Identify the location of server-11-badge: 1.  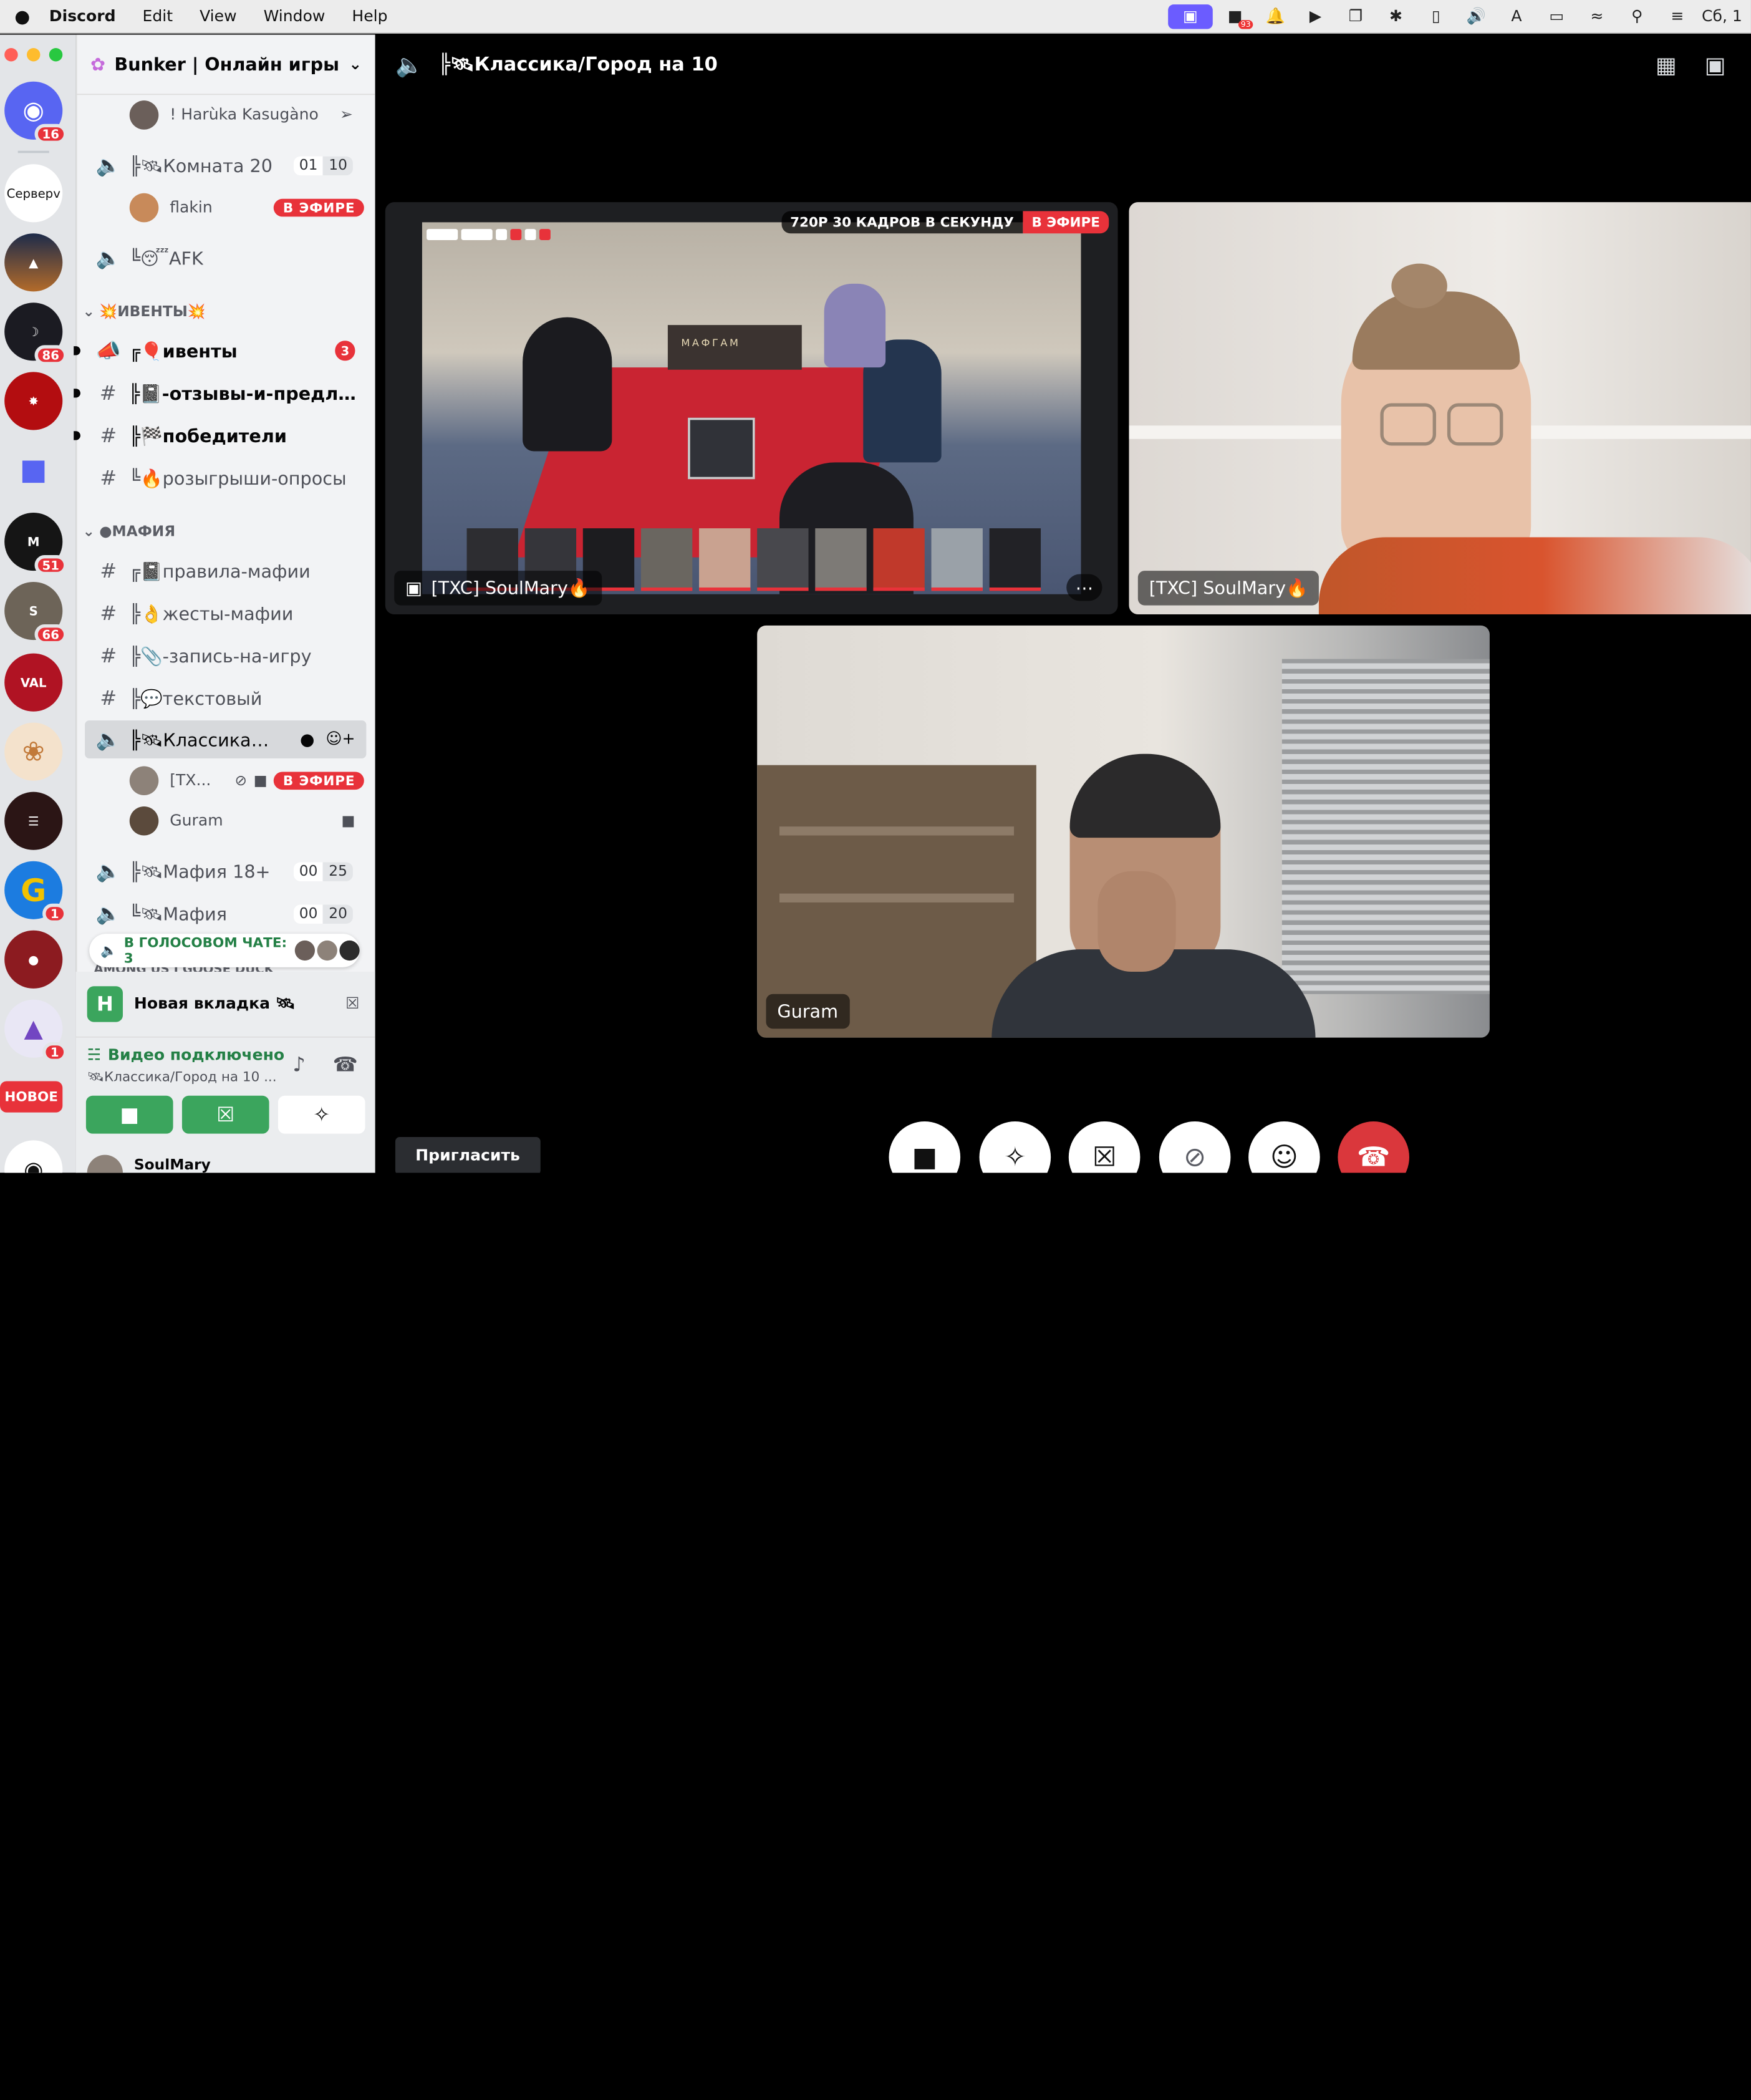
(54, 913).